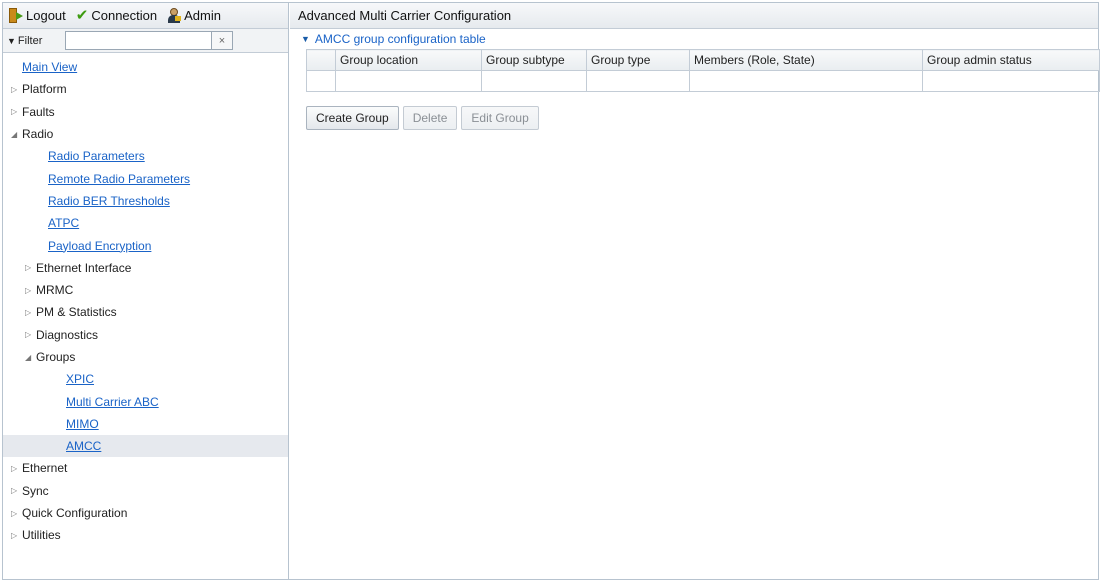 Image resolution: width=1101 pixels, height=582 pixels. Describe the element at coordinates (82, 423) in the screenshot. I see `tree-link-label: MIMO` at that location.